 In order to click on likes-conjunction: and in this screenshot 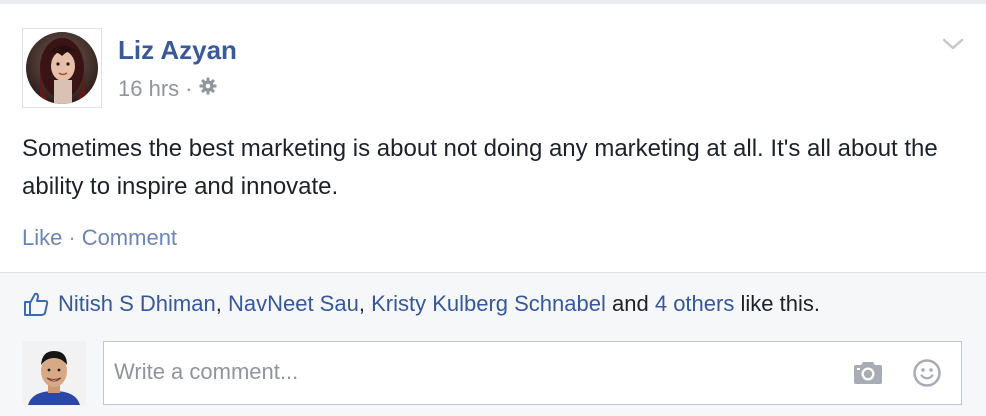, I will do `click(630, 303)`.